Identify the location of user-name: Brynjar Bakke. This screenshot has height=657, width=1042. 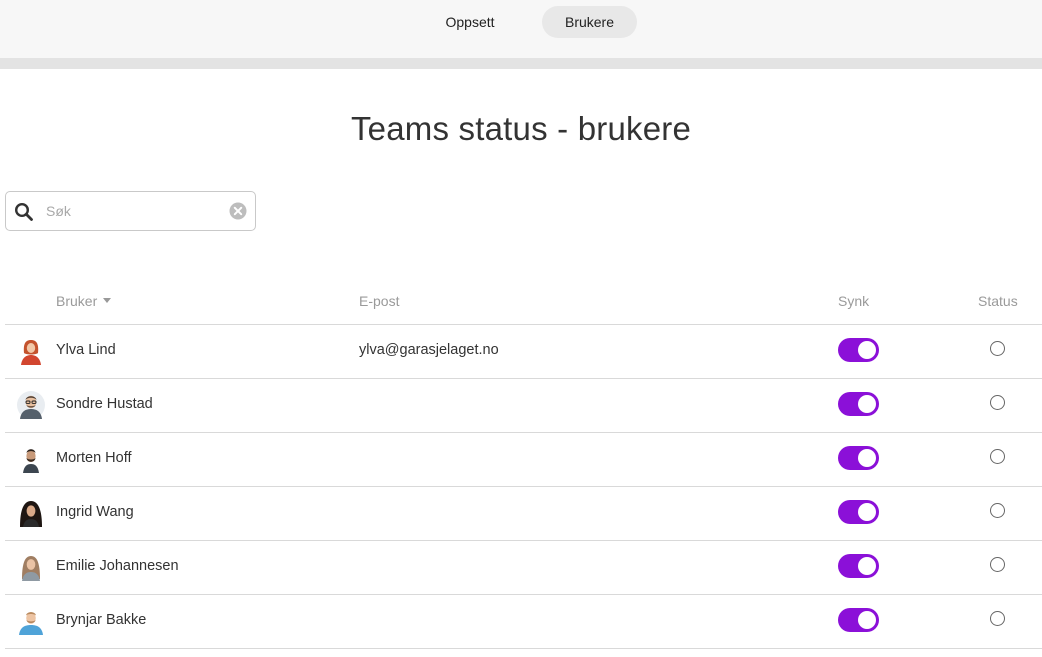
(101, 620).